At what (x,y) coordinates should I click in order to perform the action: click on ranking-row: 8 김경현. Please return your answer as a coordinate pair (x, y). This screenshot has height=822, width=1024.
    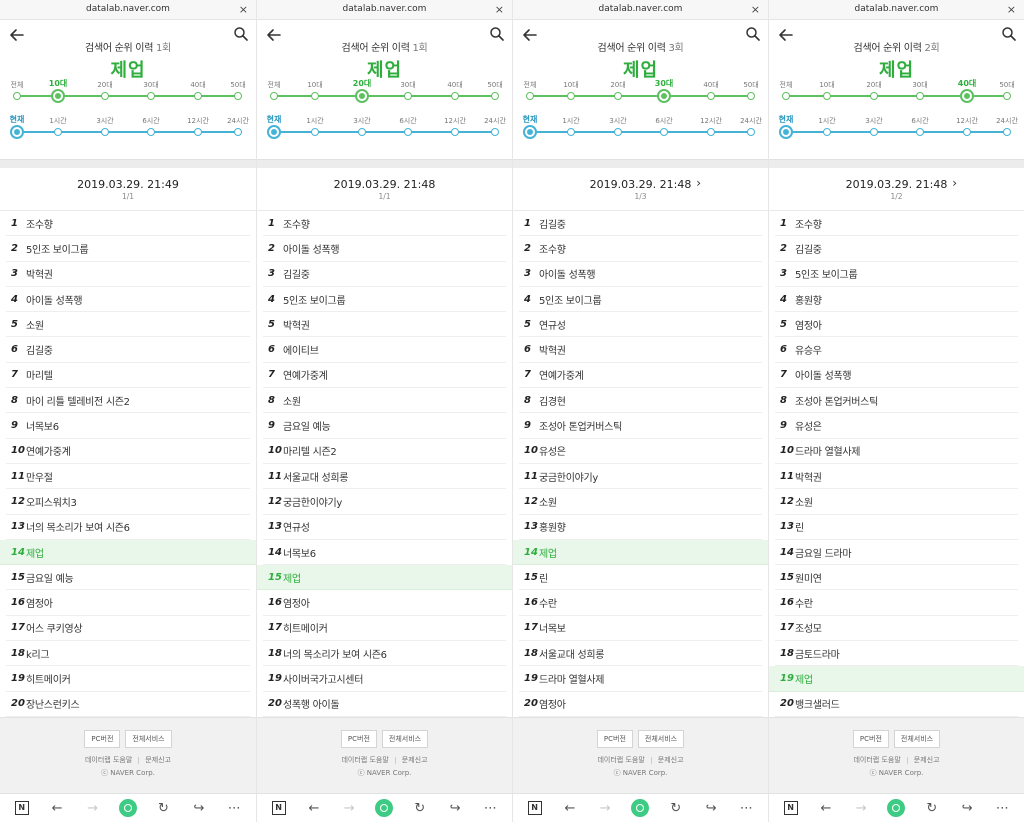
    Looking at the image, I should click on (640, 401).